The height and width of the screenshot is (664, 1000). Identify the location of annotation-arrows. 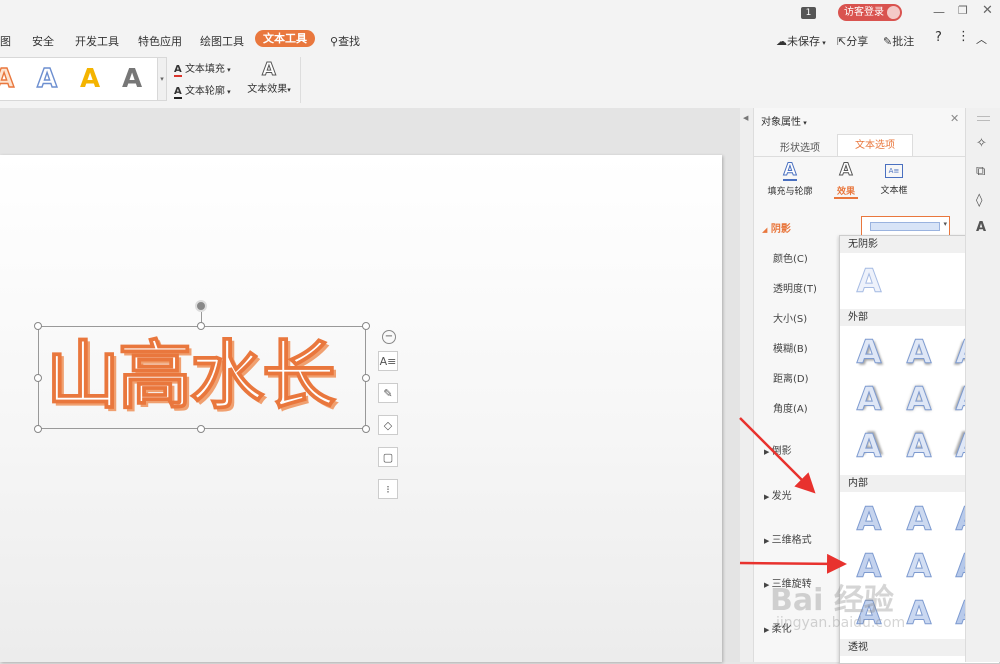
(793, 495).